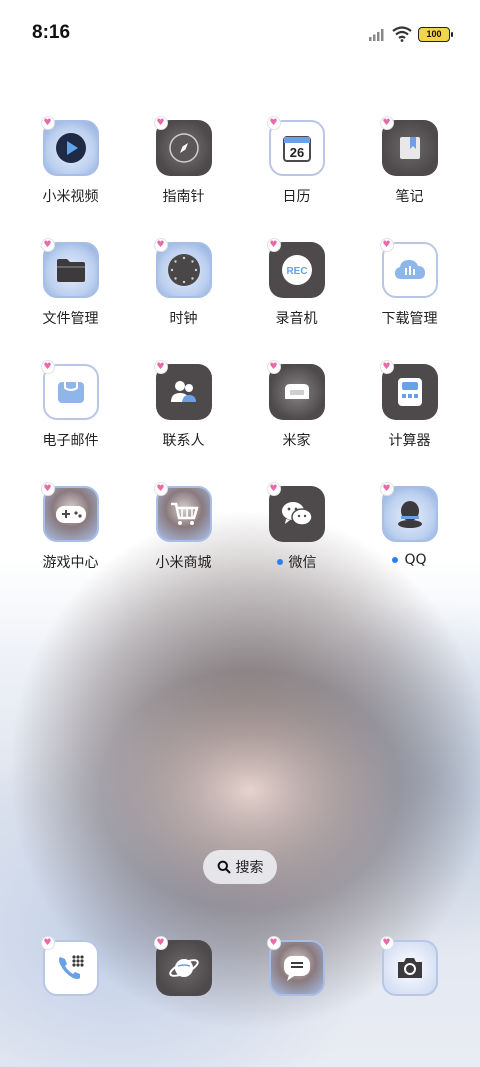  What do you see at coordinates (183, 197) in the screenshot?
I see `app-label: 指南针` at bounding box center [183, 197].